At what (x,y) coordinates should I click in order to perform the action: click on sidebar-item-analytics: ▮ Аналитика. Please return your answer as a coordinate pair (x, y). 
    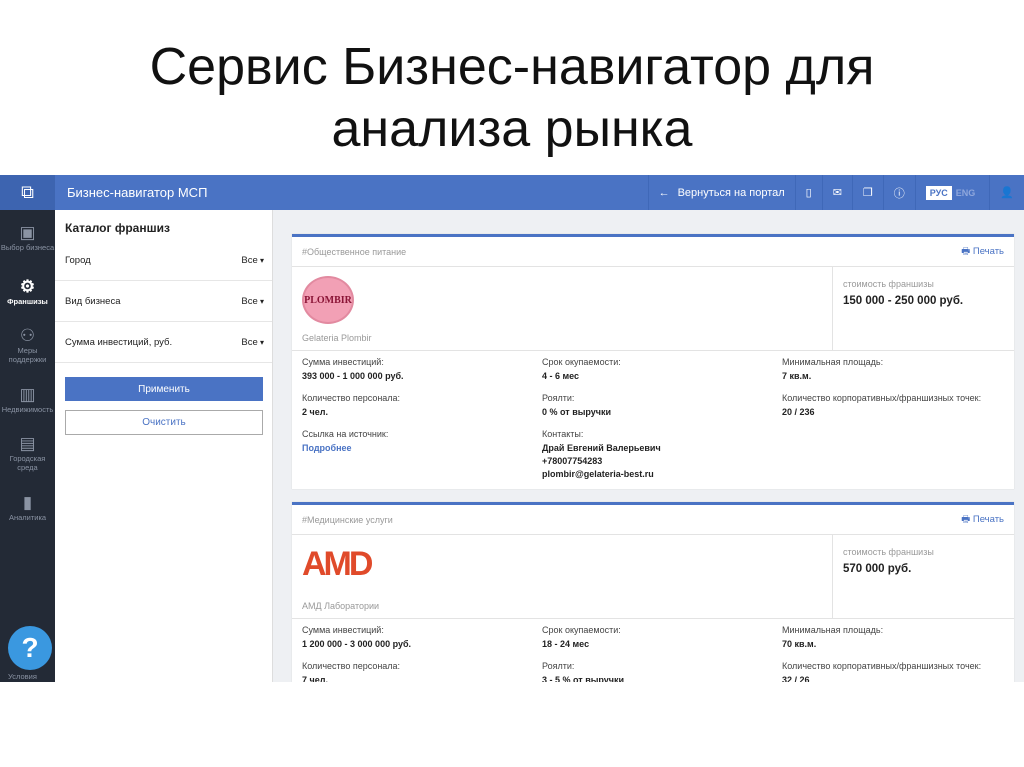
    Looking at the image, I should click on (27, 507).